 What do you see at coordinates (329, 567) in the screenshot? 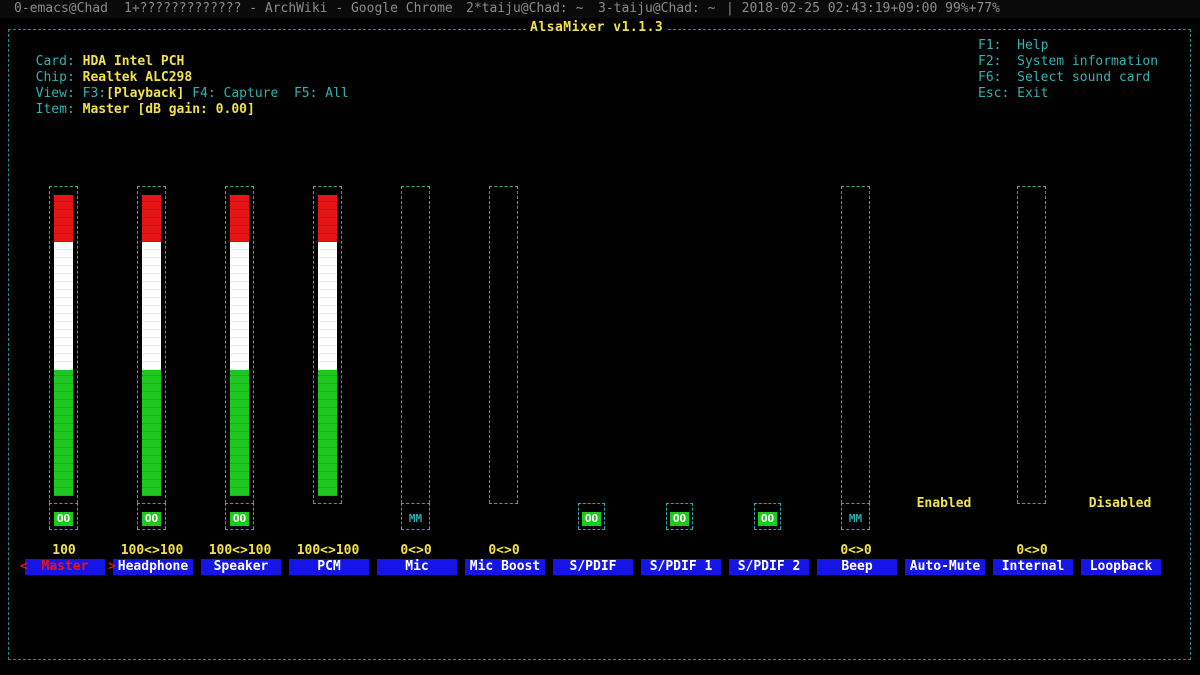
I see `control-label: PCM` at bounding box center [329, 567].